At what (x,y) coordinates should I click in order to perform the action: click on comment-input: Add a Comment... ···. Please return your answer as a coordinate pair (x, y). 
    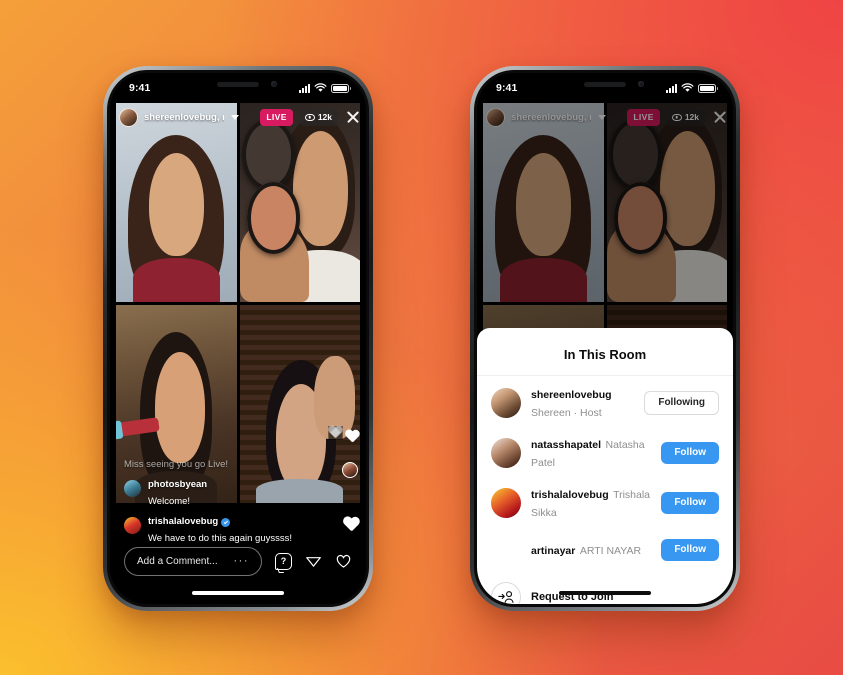
    Looking at the image, I should click on (193, 561).